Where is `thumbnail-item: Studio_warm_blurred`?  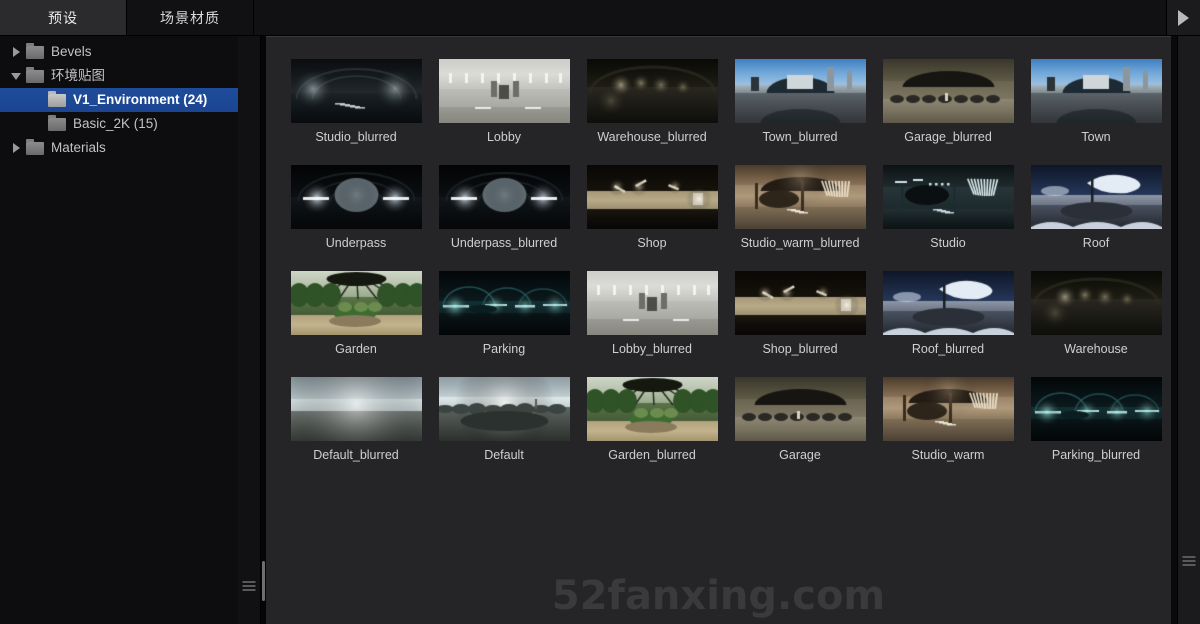
thumbnail-item: Studio_warm_blurred is located at coordinates (800, 218).